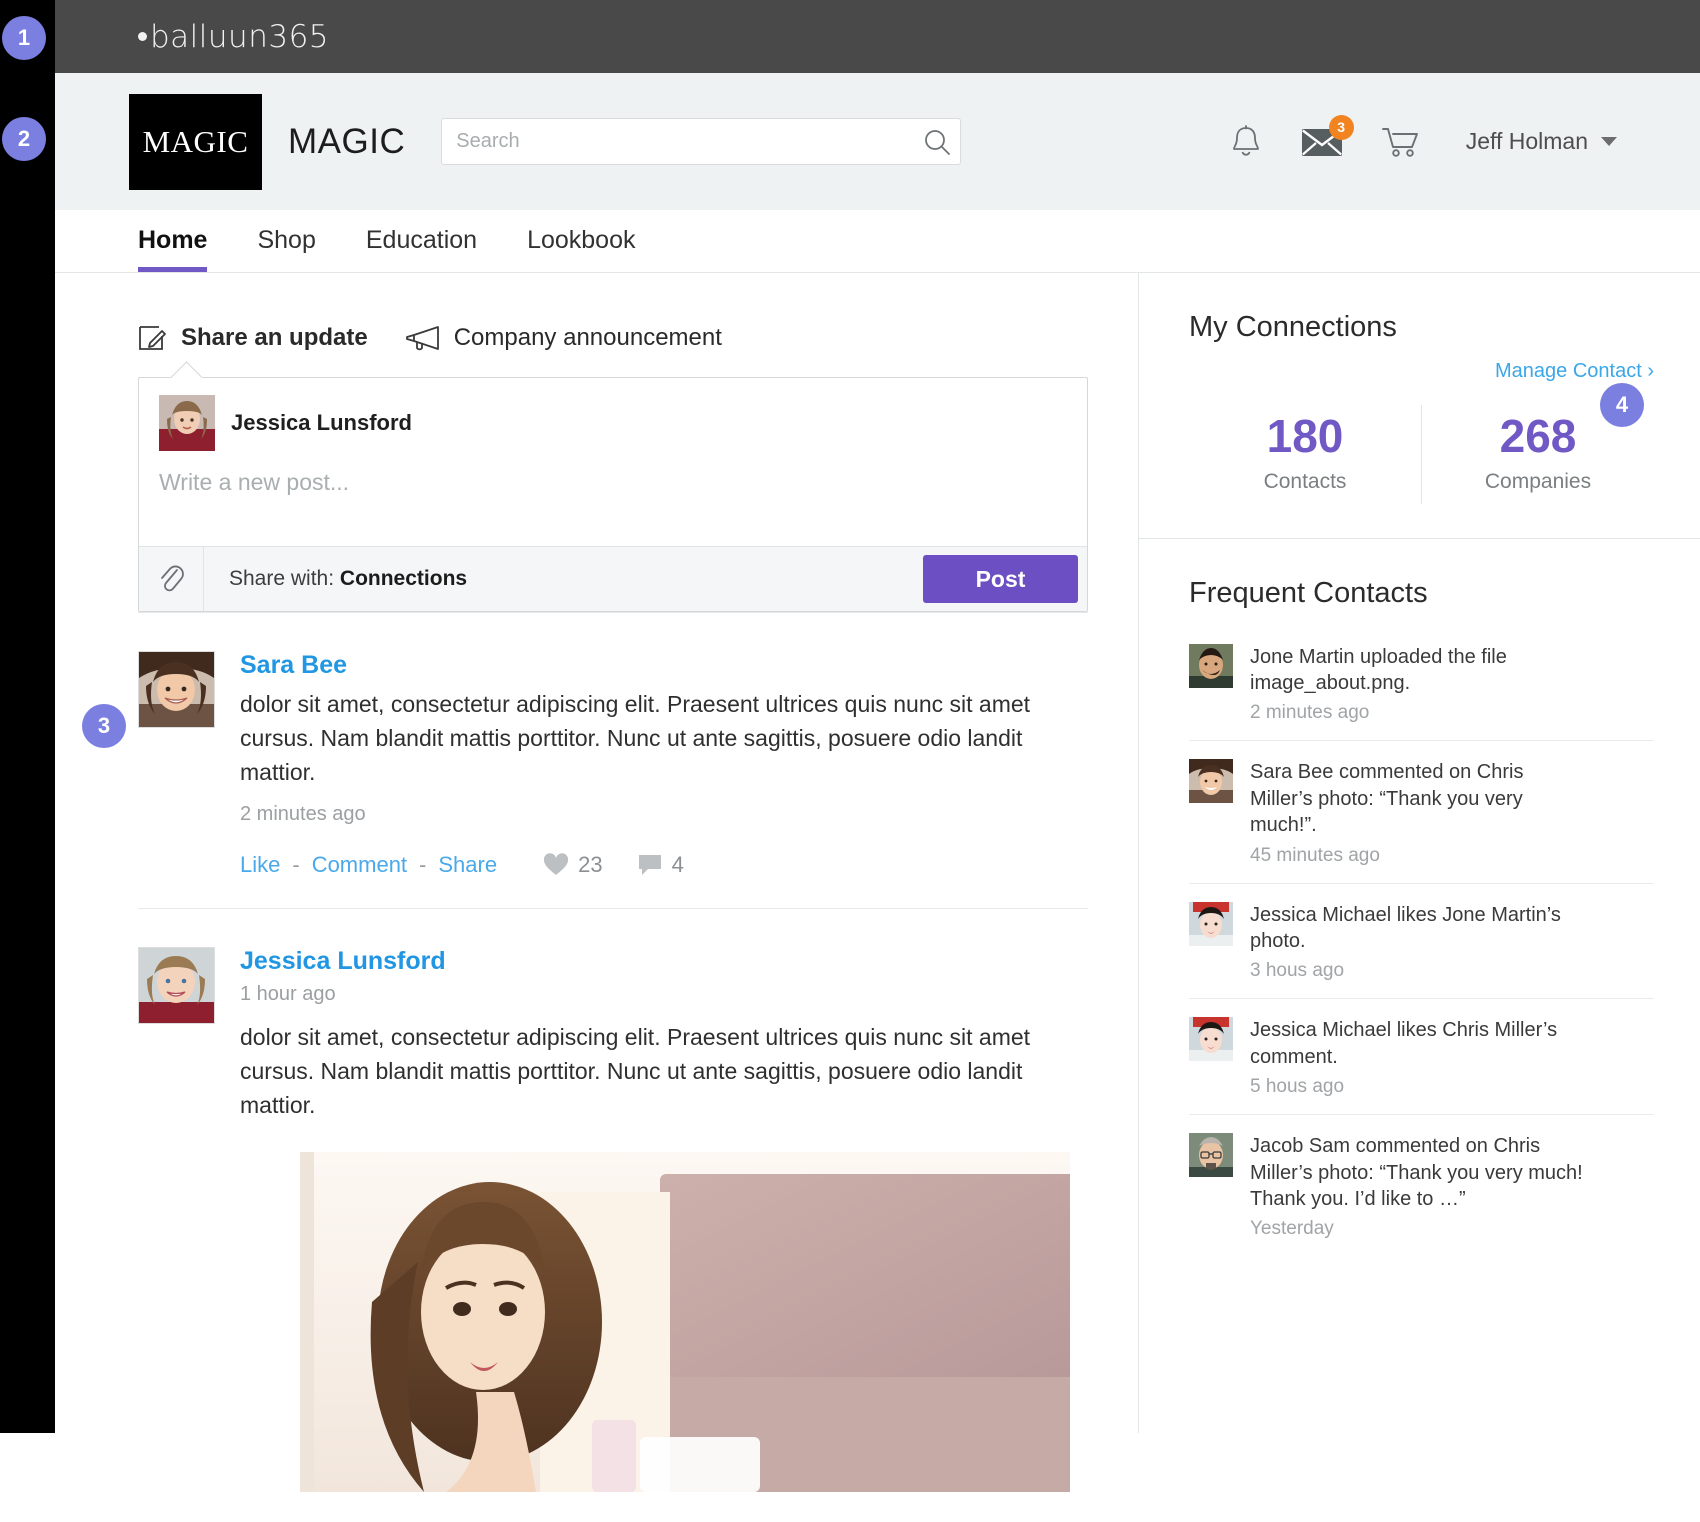 The image size is (1700, 1522). Describe the element at coordinates (1315, 855) in the screenshot. I see `activity-time: 45 minutes ago` at that location.